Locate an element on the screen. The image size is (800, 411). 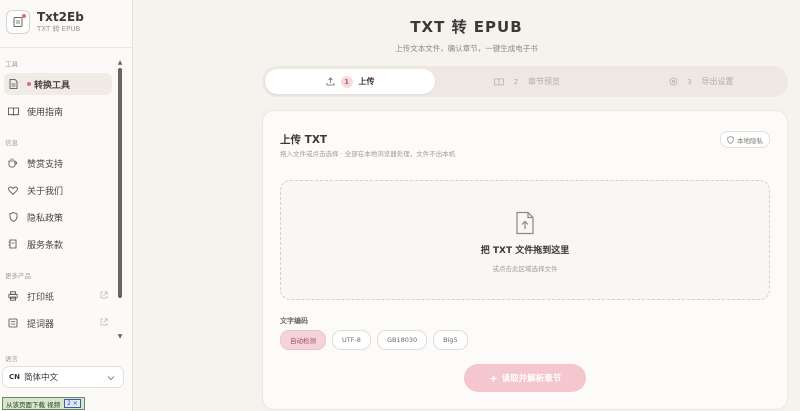
dropzone-hint: 或点击此区域选择文件 is located at coordinates (525, 269).